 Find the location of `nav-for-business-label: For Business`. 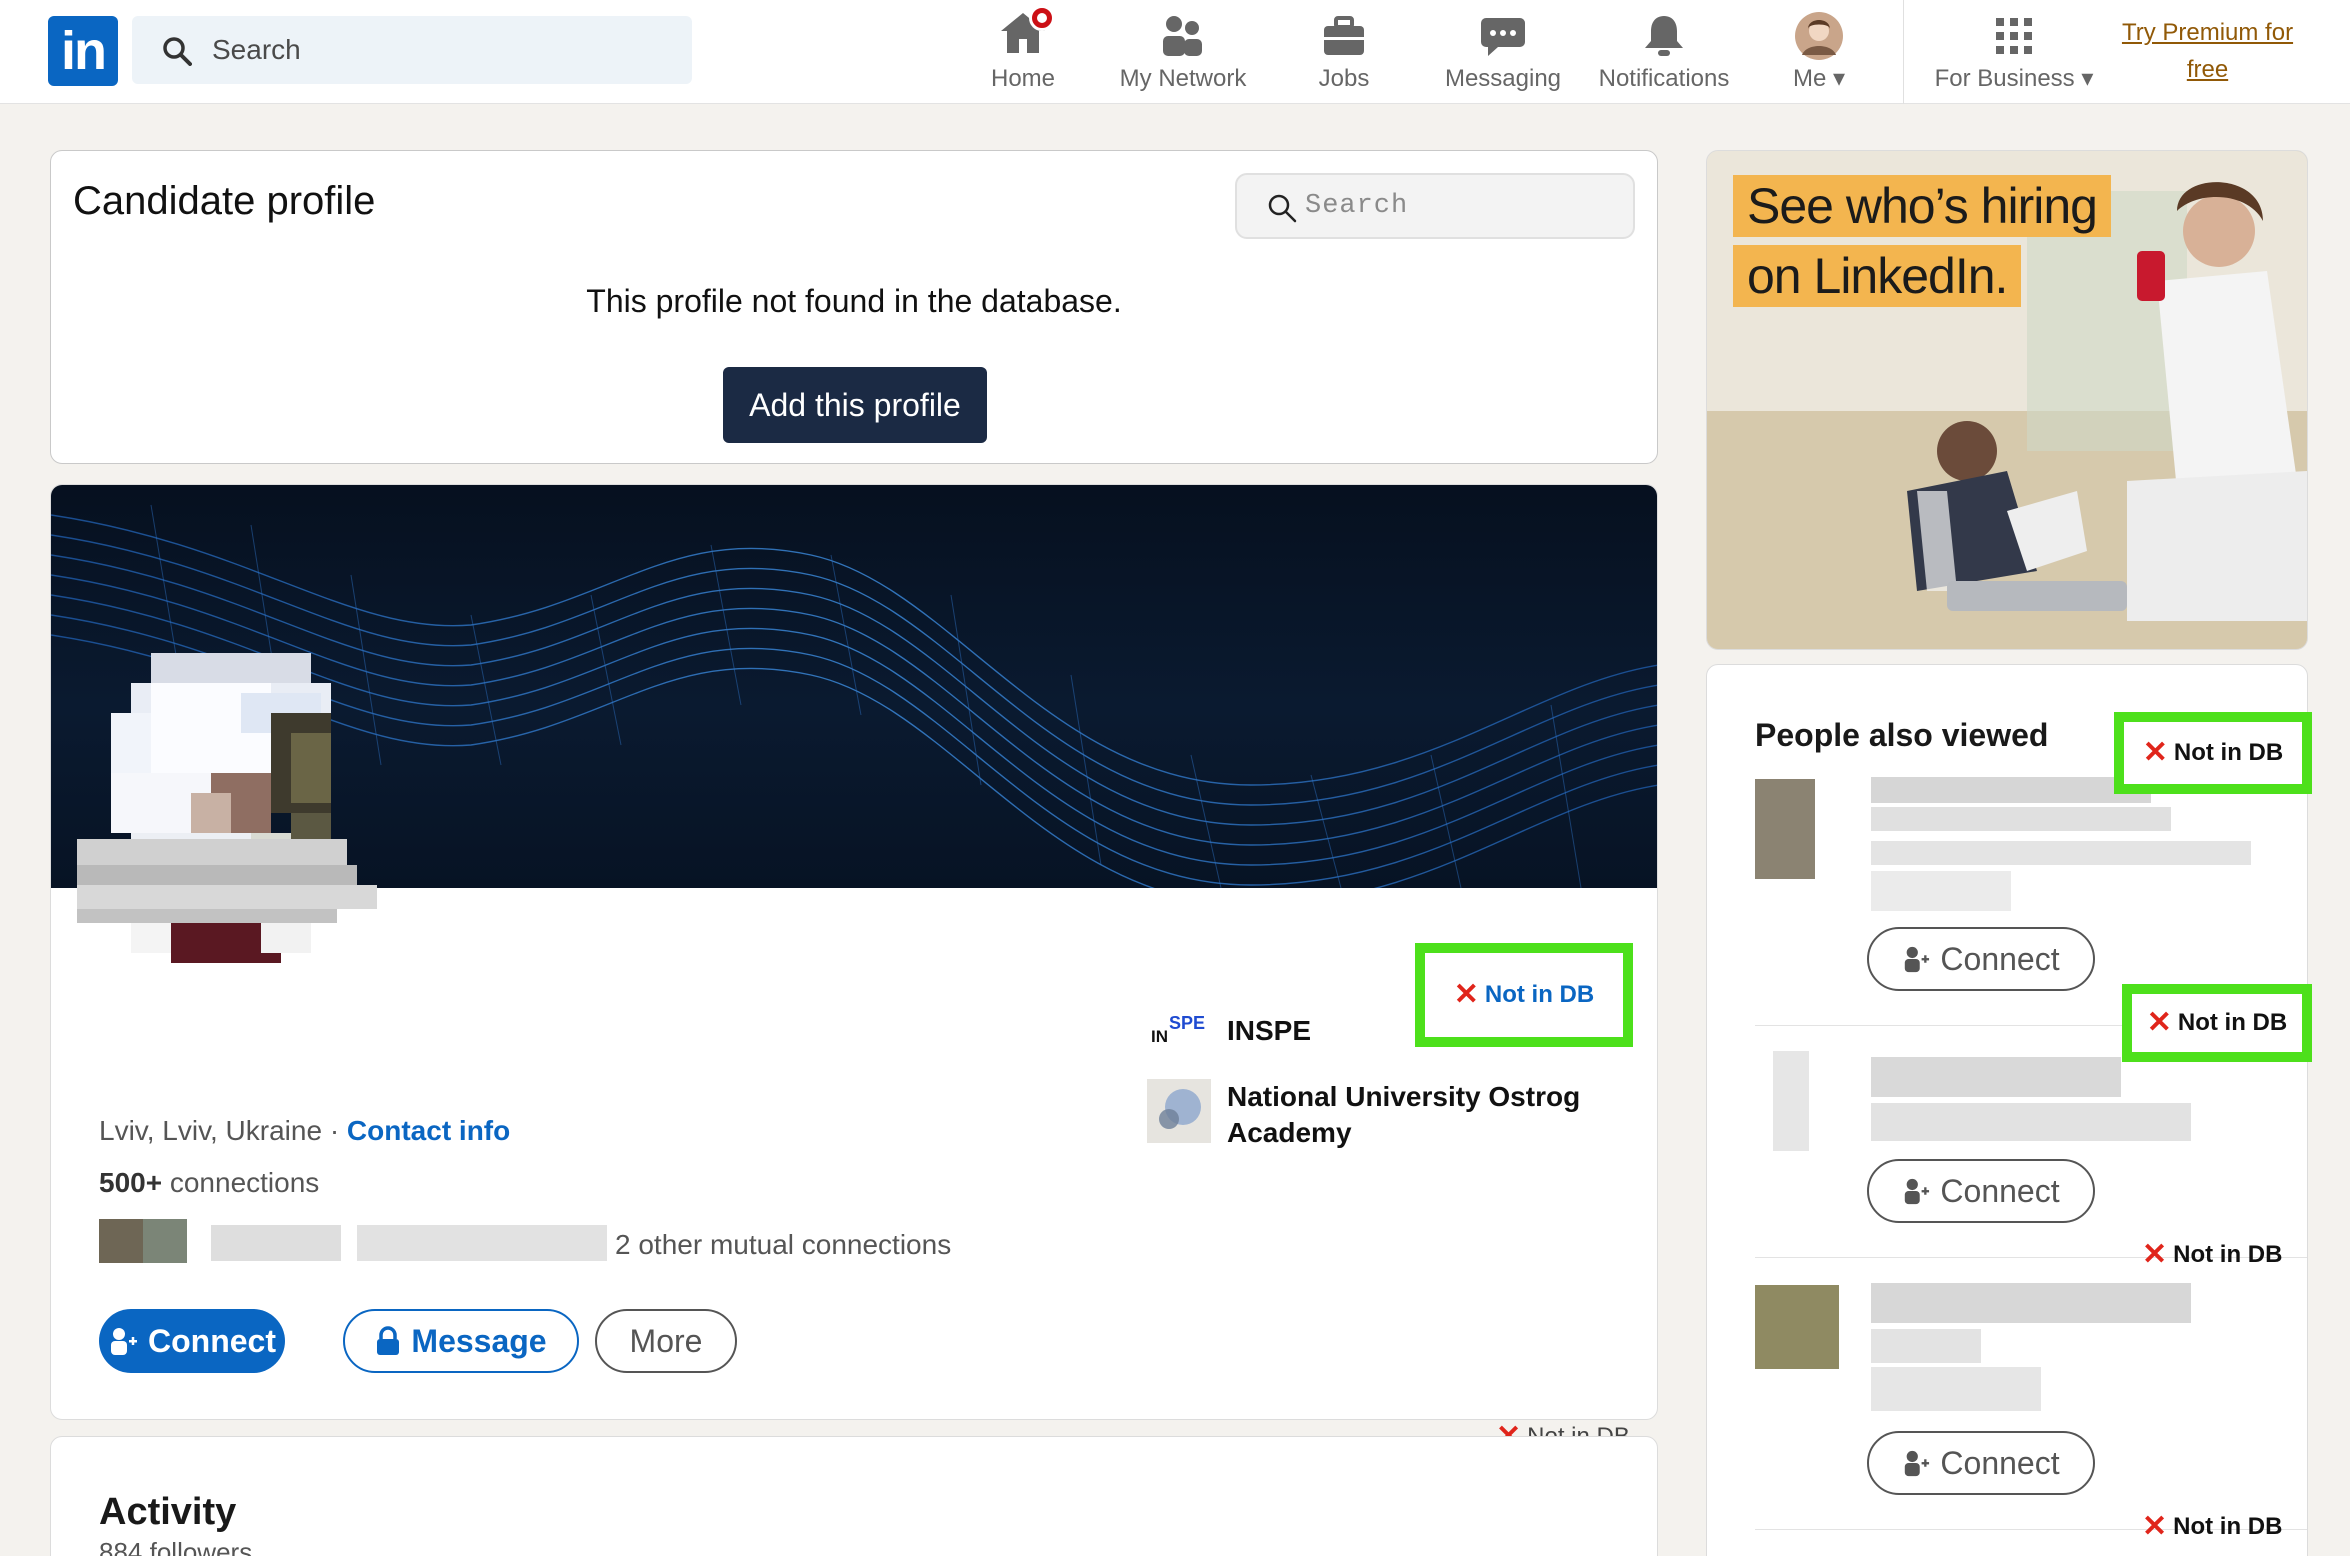

nav-for-business-label: For Business is located at coordinates (2004, 78).